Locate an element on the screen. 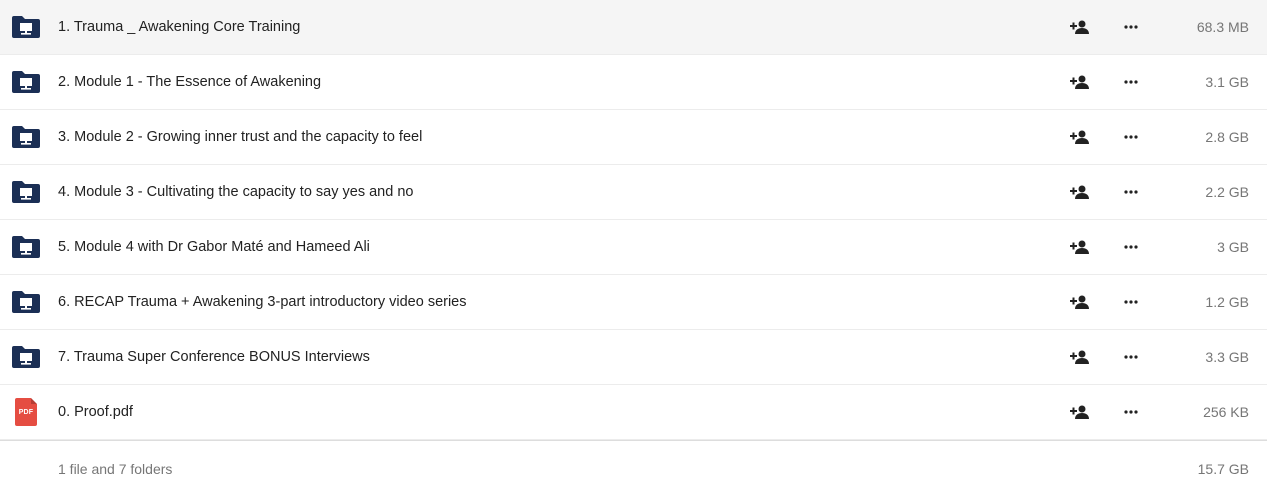  file-size: 1.2 GB is located at coordinates (1227, 302).